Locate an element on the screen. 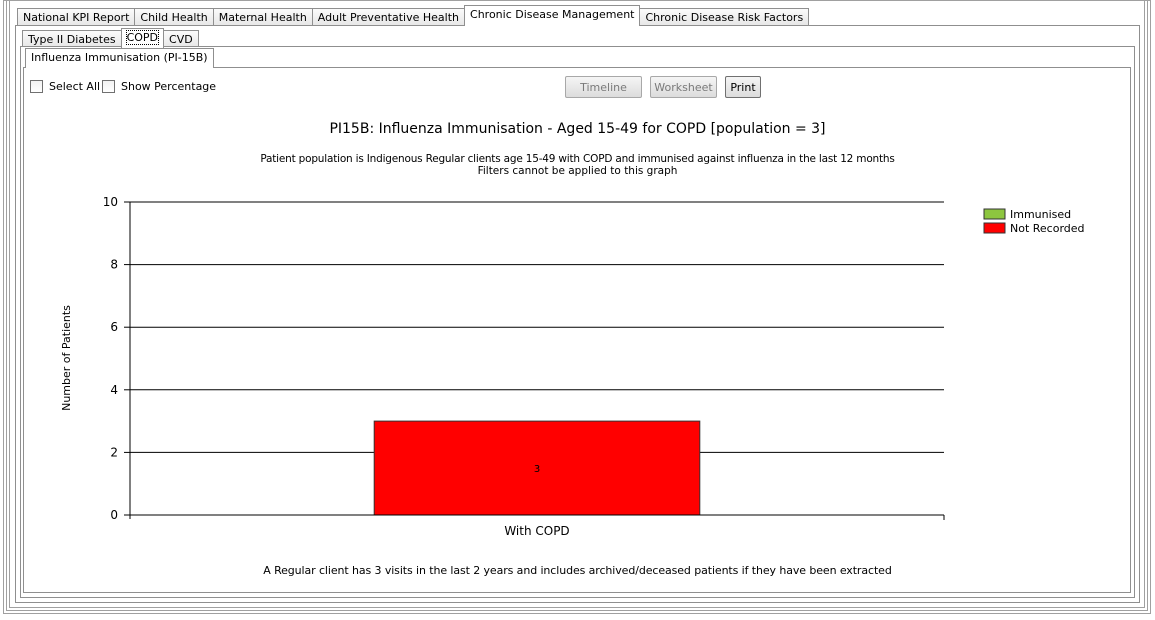 Image resolution: width=1155 pixels, height=620 pixels. select-all-label: Select All is located at coordinates (75, 86).